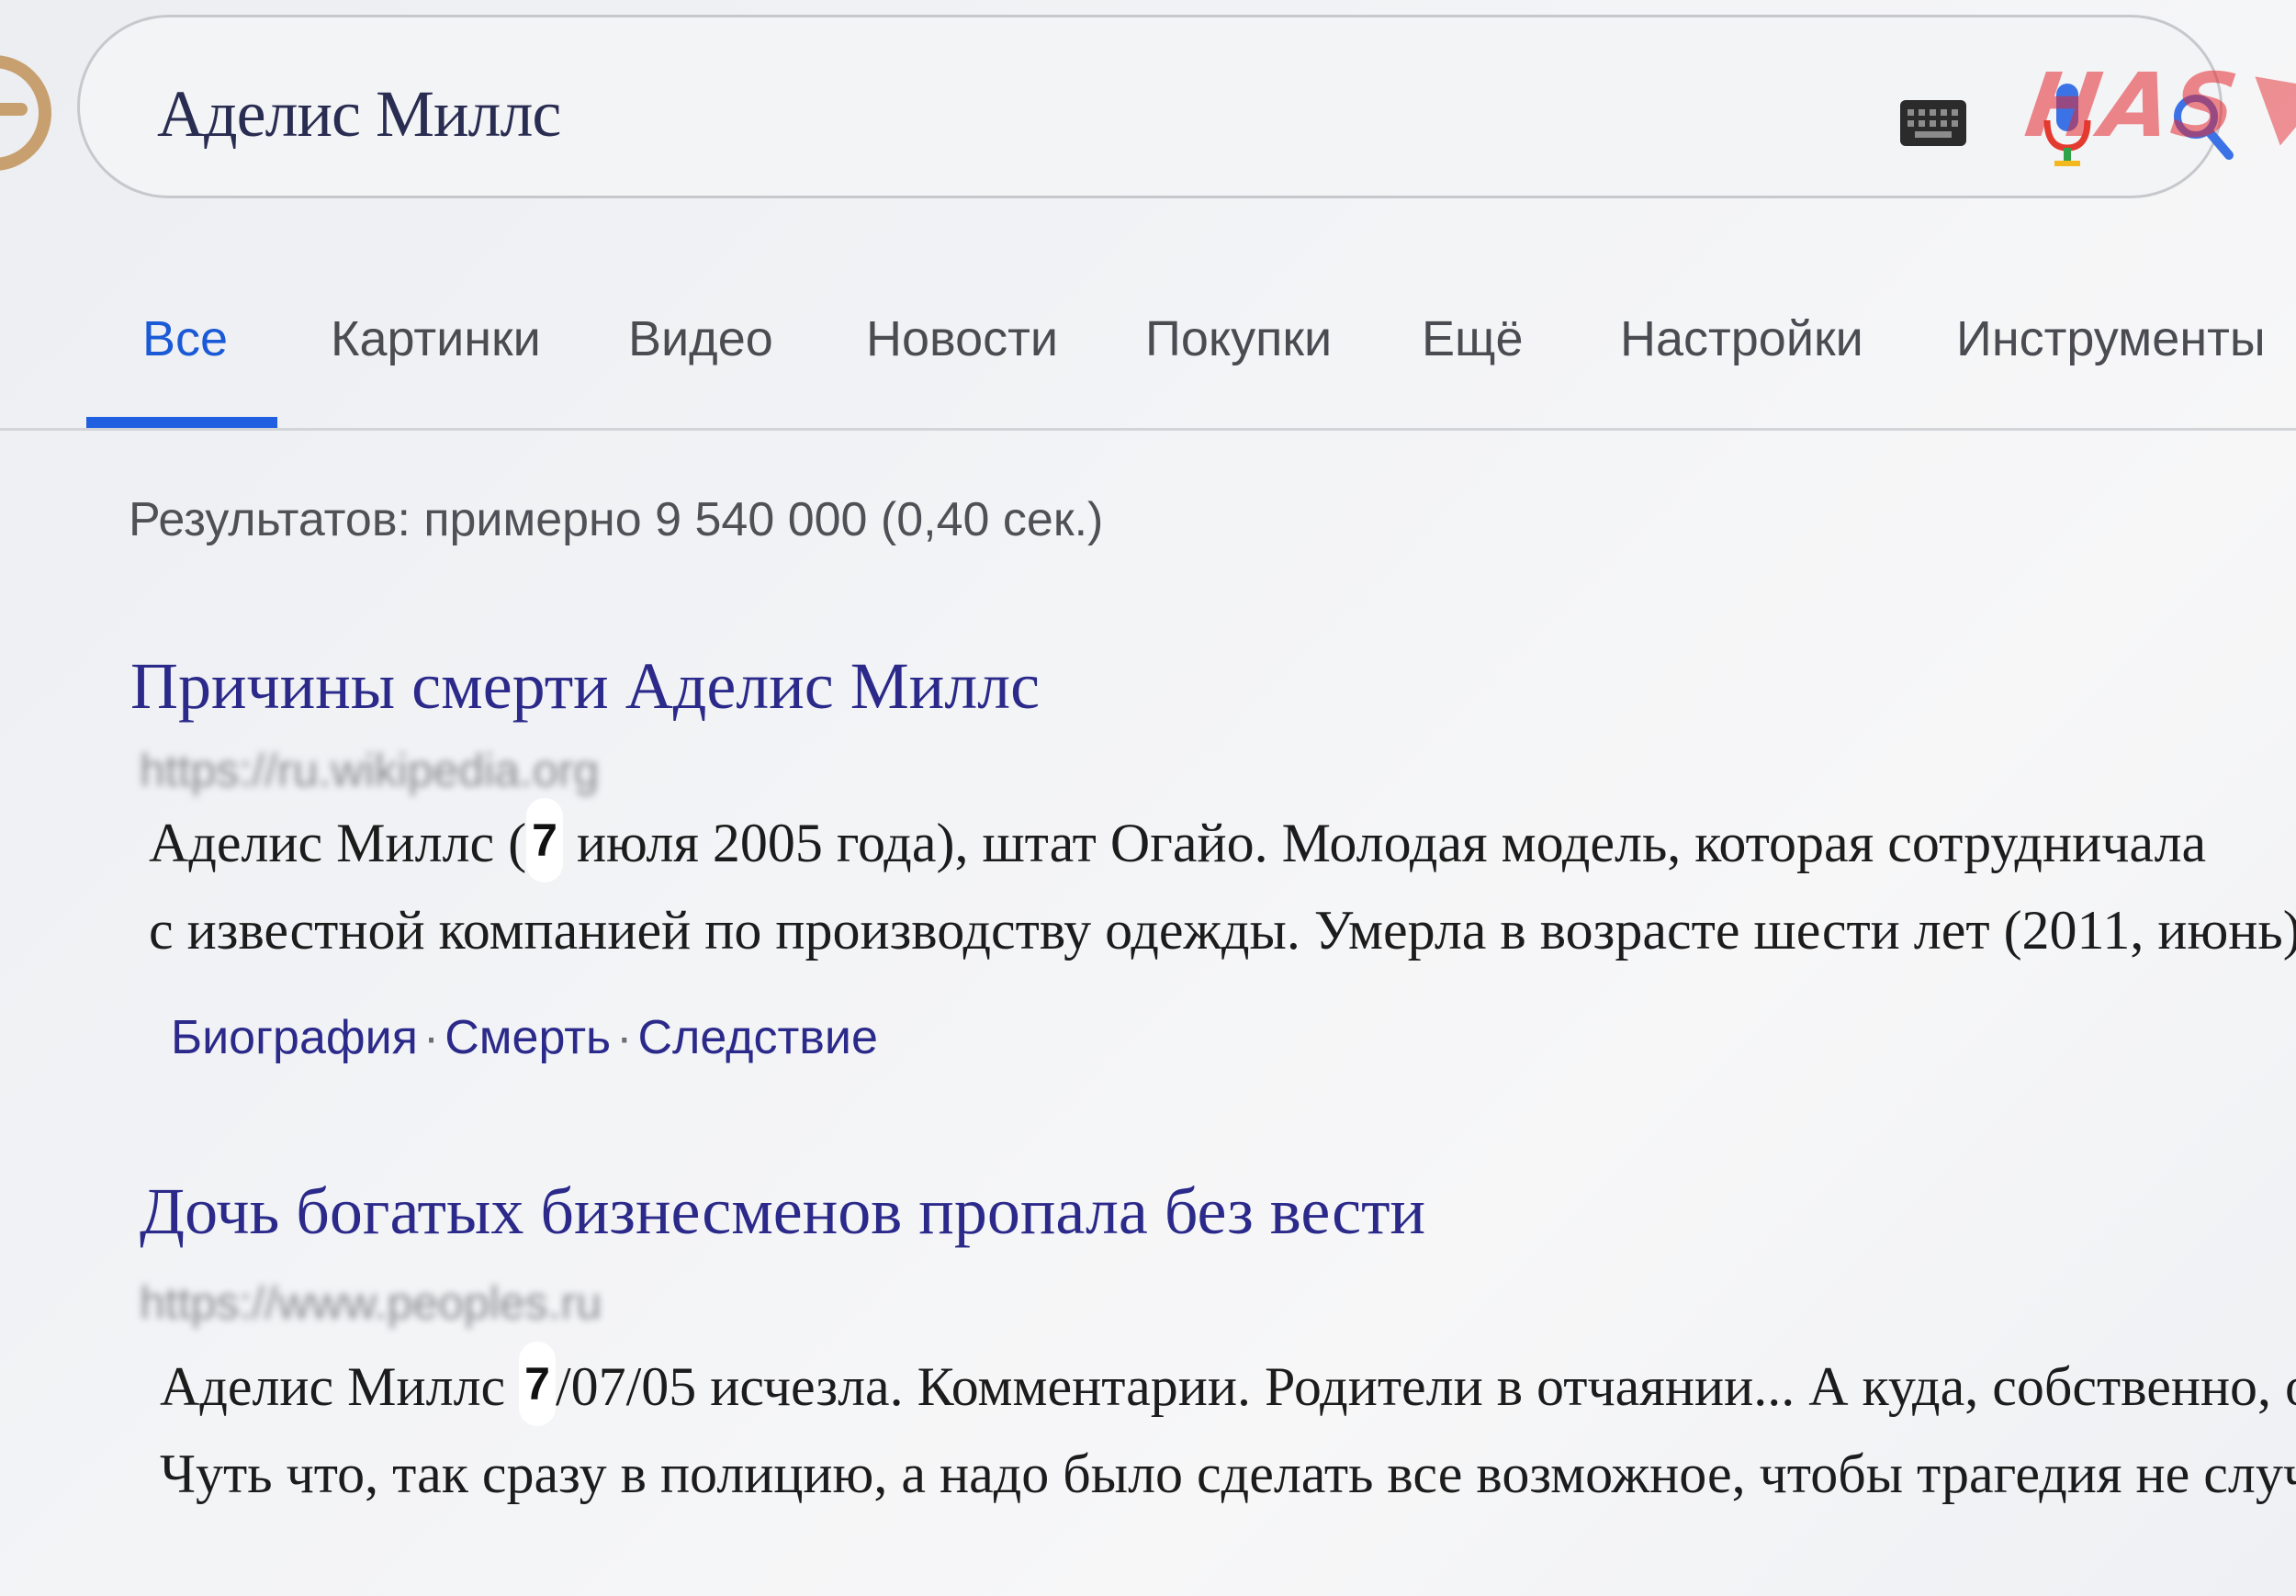 The width and height of the screenshot is (2296, 1596). I want to click on tab-all: Все, so click(185, 338).